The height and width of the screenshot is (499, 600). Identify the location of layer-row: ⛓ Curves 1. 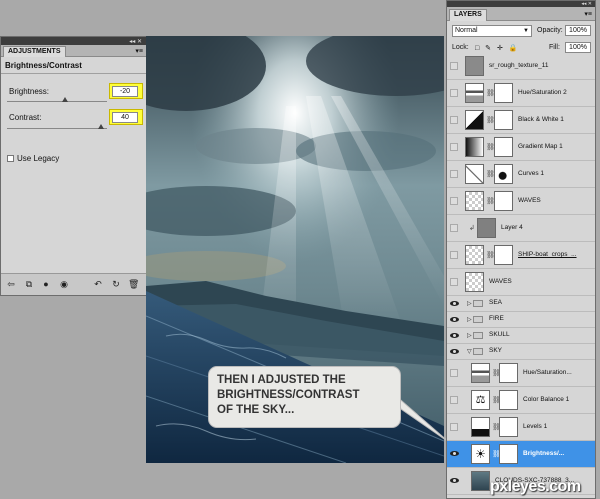
(521, 174).